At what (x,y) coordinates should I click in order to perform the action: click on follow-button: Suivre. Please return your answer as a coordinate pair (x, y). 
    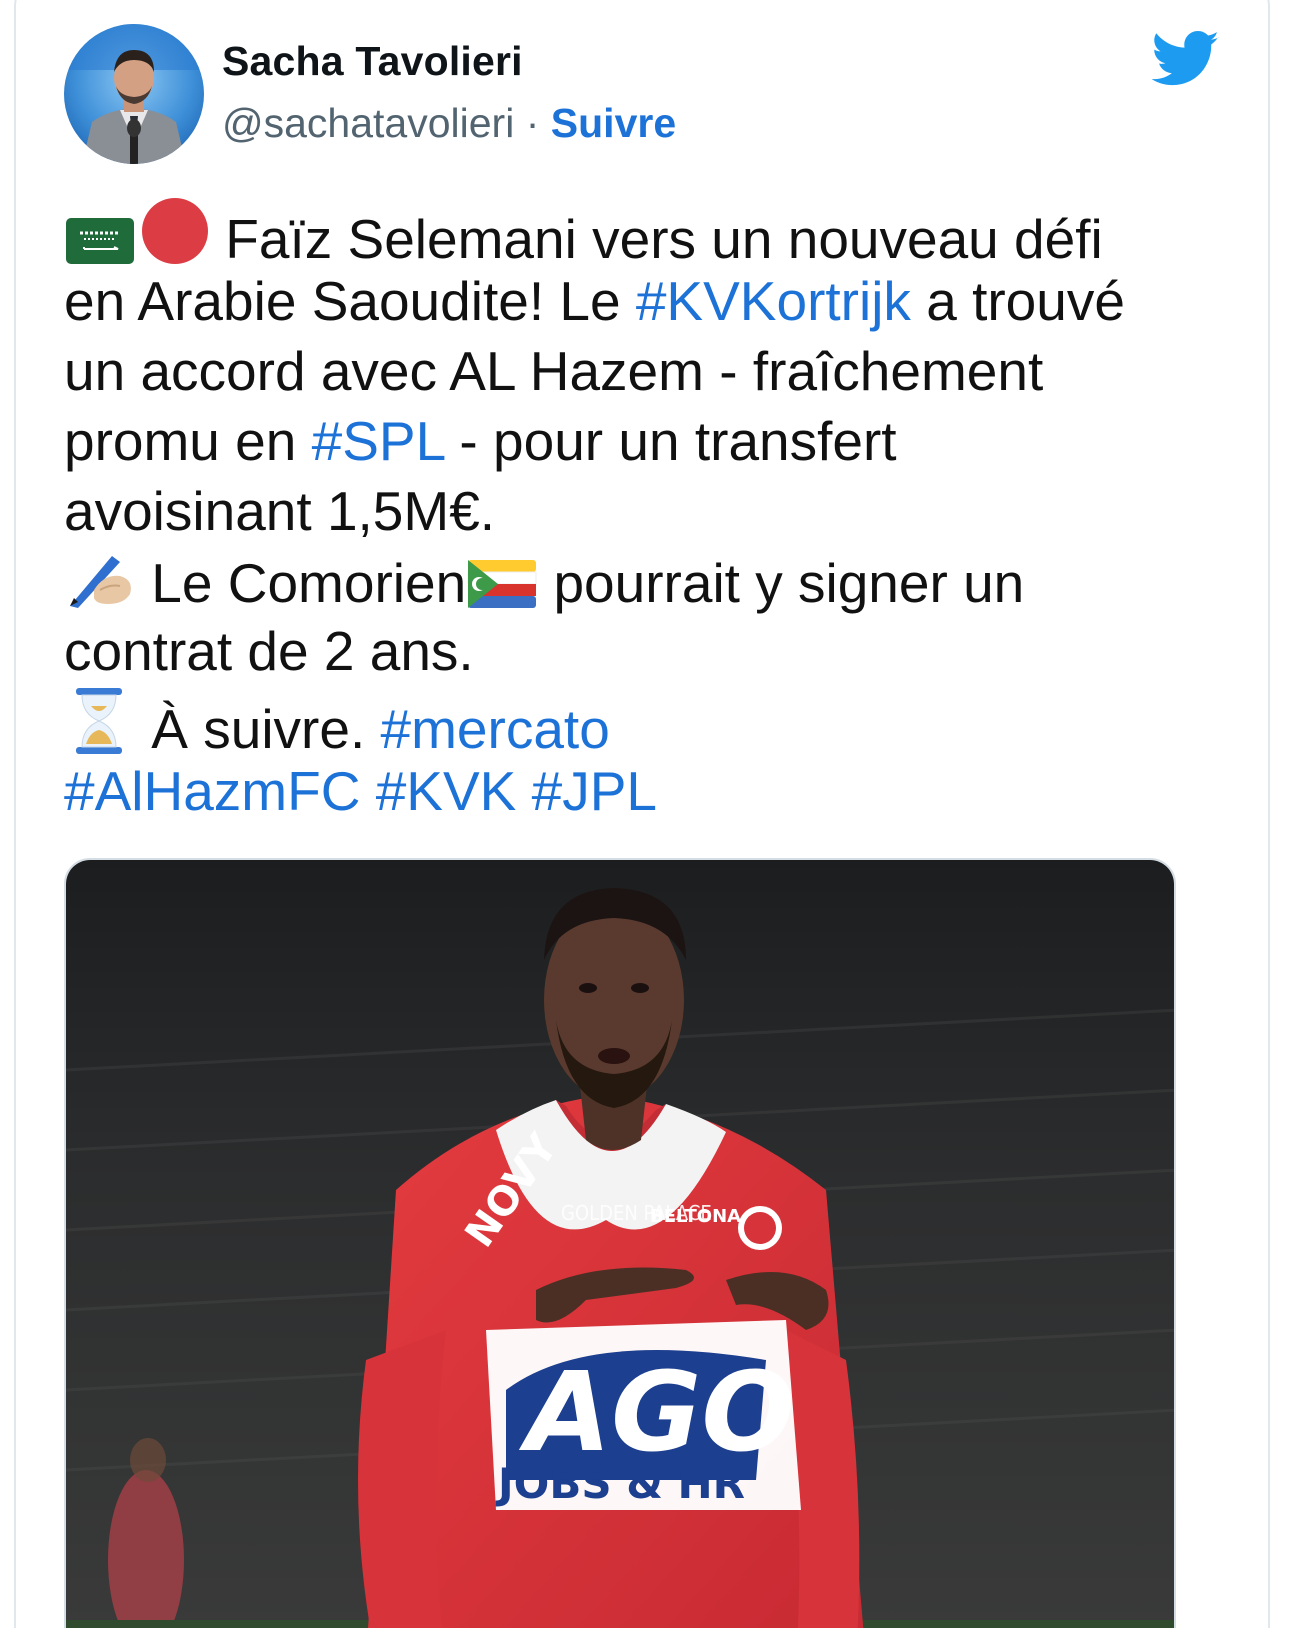
    Looking at the image, I should click on (613, 123).